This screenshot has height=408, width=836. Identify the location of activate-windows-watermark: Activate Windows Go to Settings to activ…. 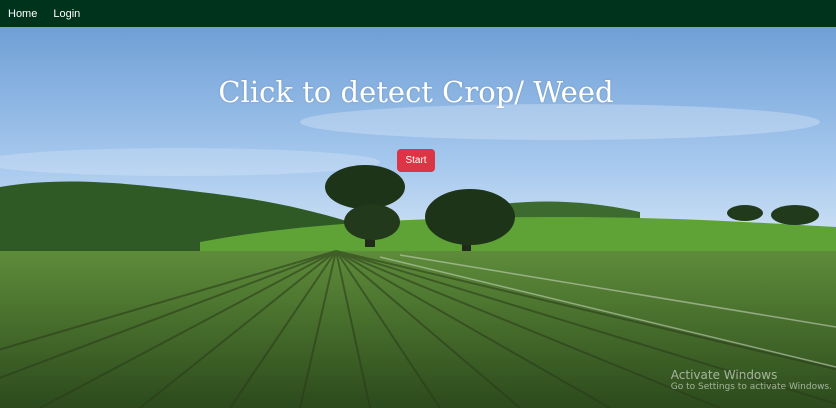
(751, 380).